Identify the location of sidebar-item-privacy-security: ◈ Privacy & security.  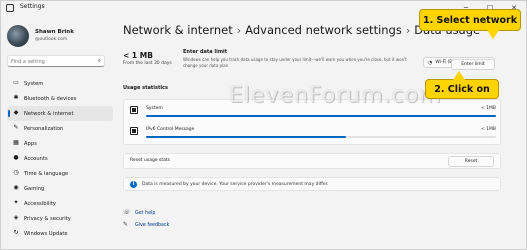
(60, 218).